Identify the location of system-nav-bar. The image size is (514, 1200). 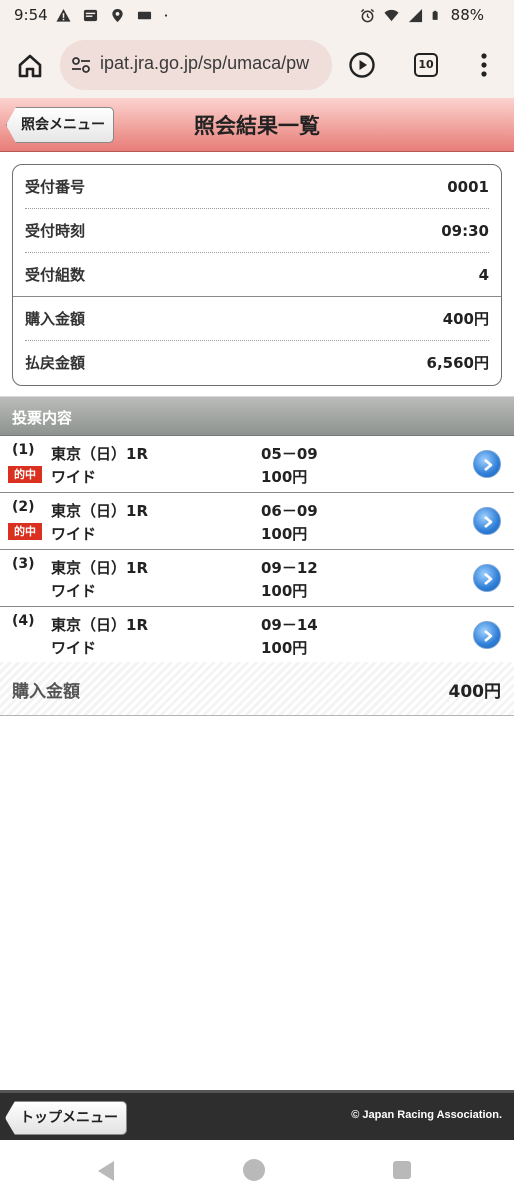
(257, 1170).